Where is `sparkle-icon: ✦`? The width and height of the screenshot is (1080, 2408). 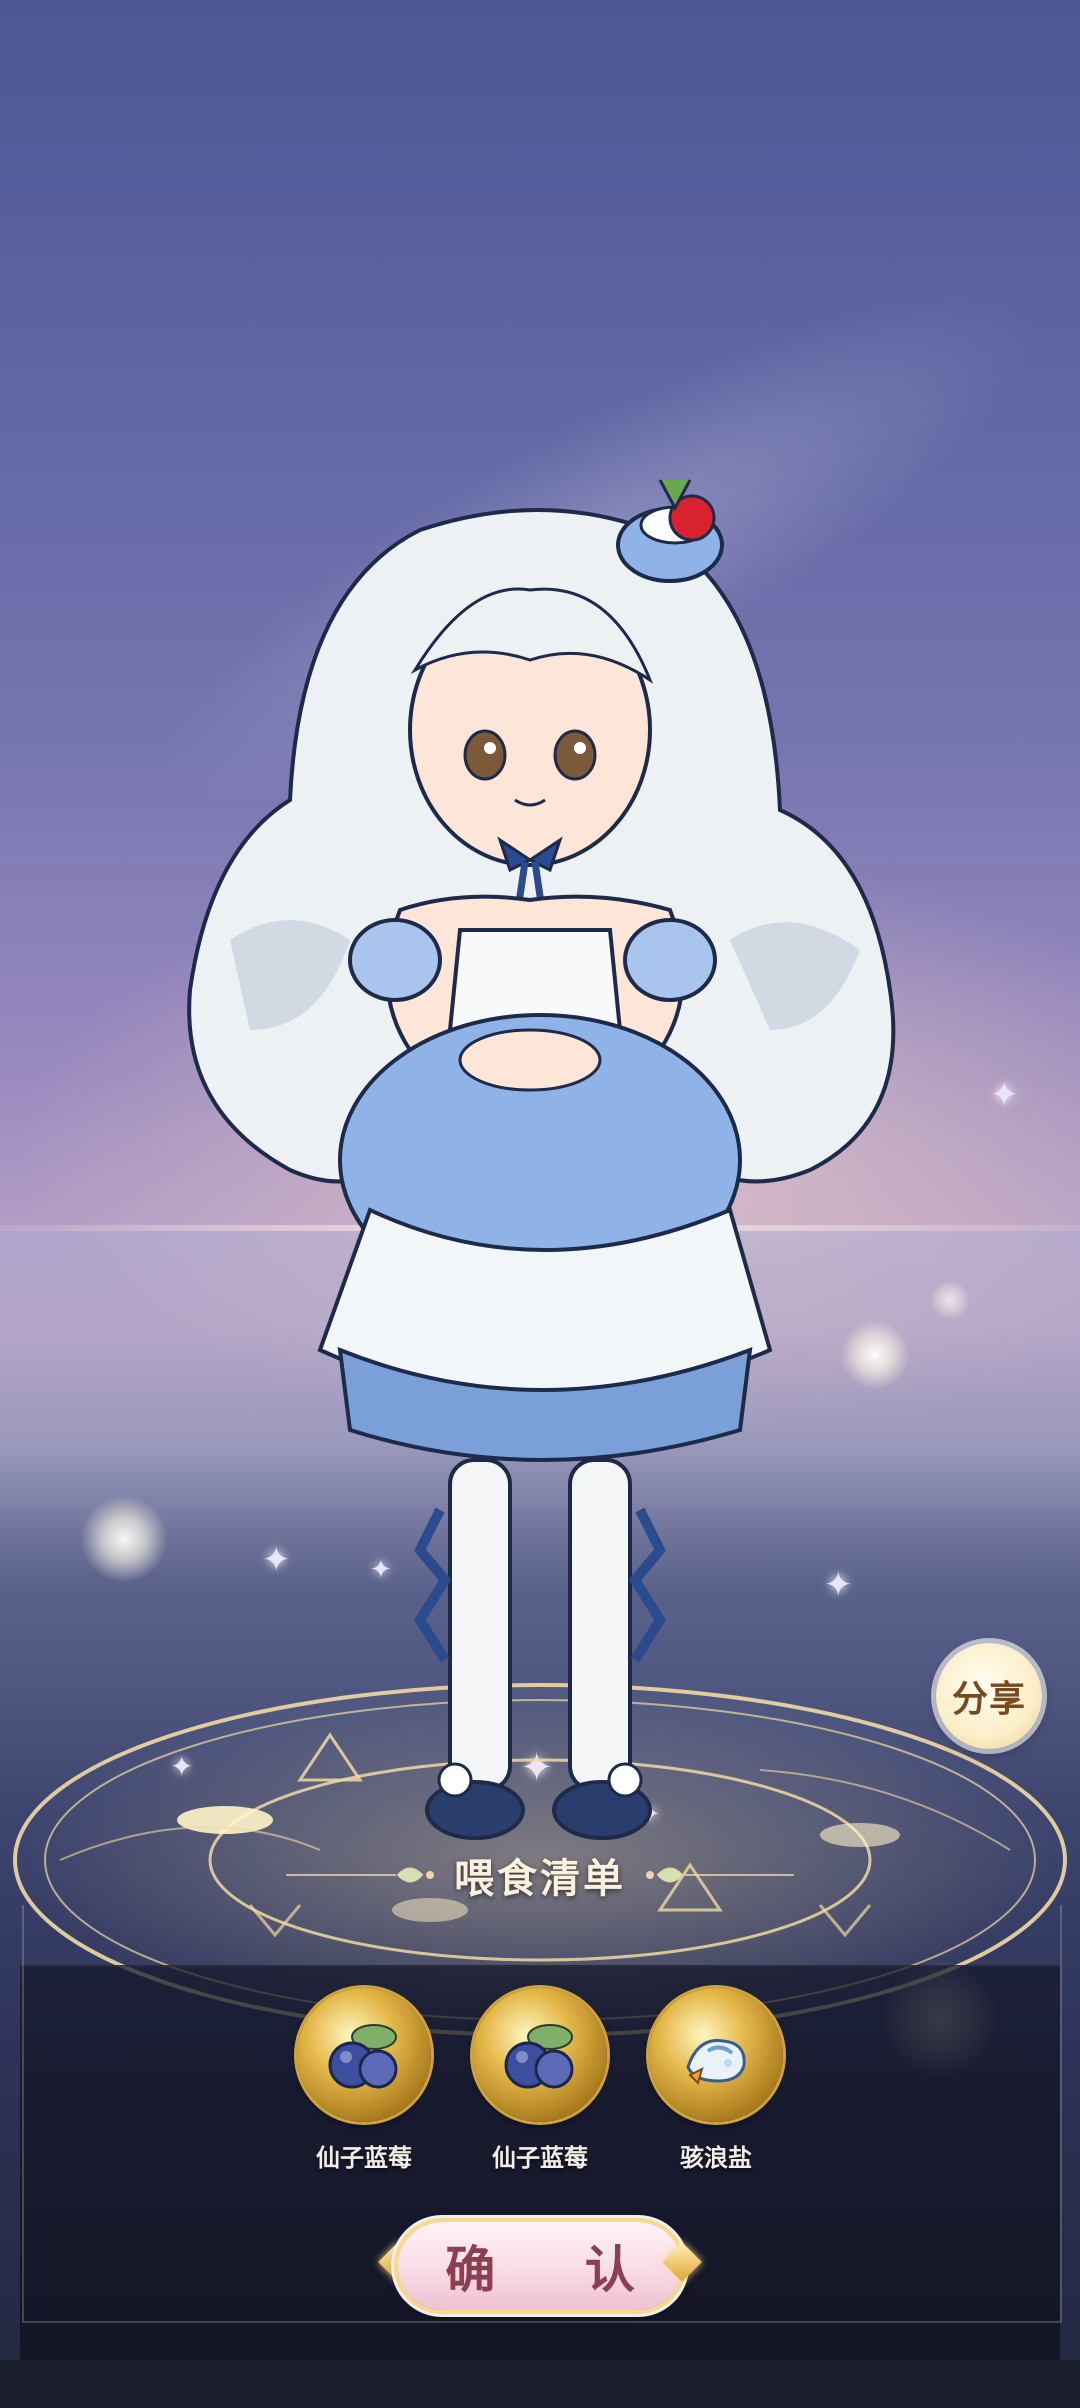 sparkle-icon: ✦ is located at coordinates (1004, 1095).